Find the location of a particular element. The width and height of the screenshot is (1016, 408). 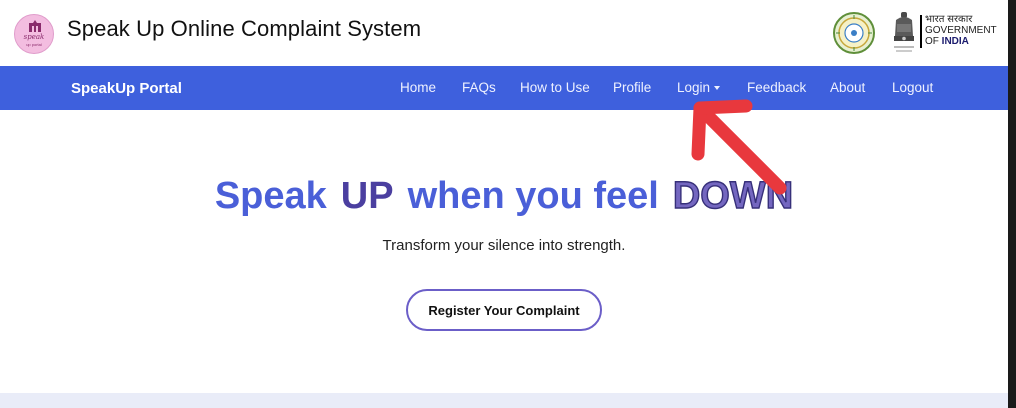

gov-line2-text: OF INDIA is located at coordinates (961, 41).